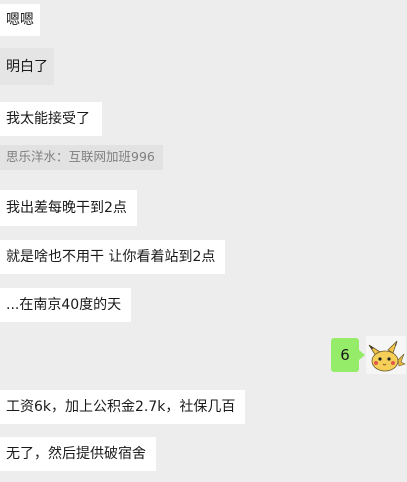  I want to click on message-text: ...在南京40度的天, so click(64, 305).